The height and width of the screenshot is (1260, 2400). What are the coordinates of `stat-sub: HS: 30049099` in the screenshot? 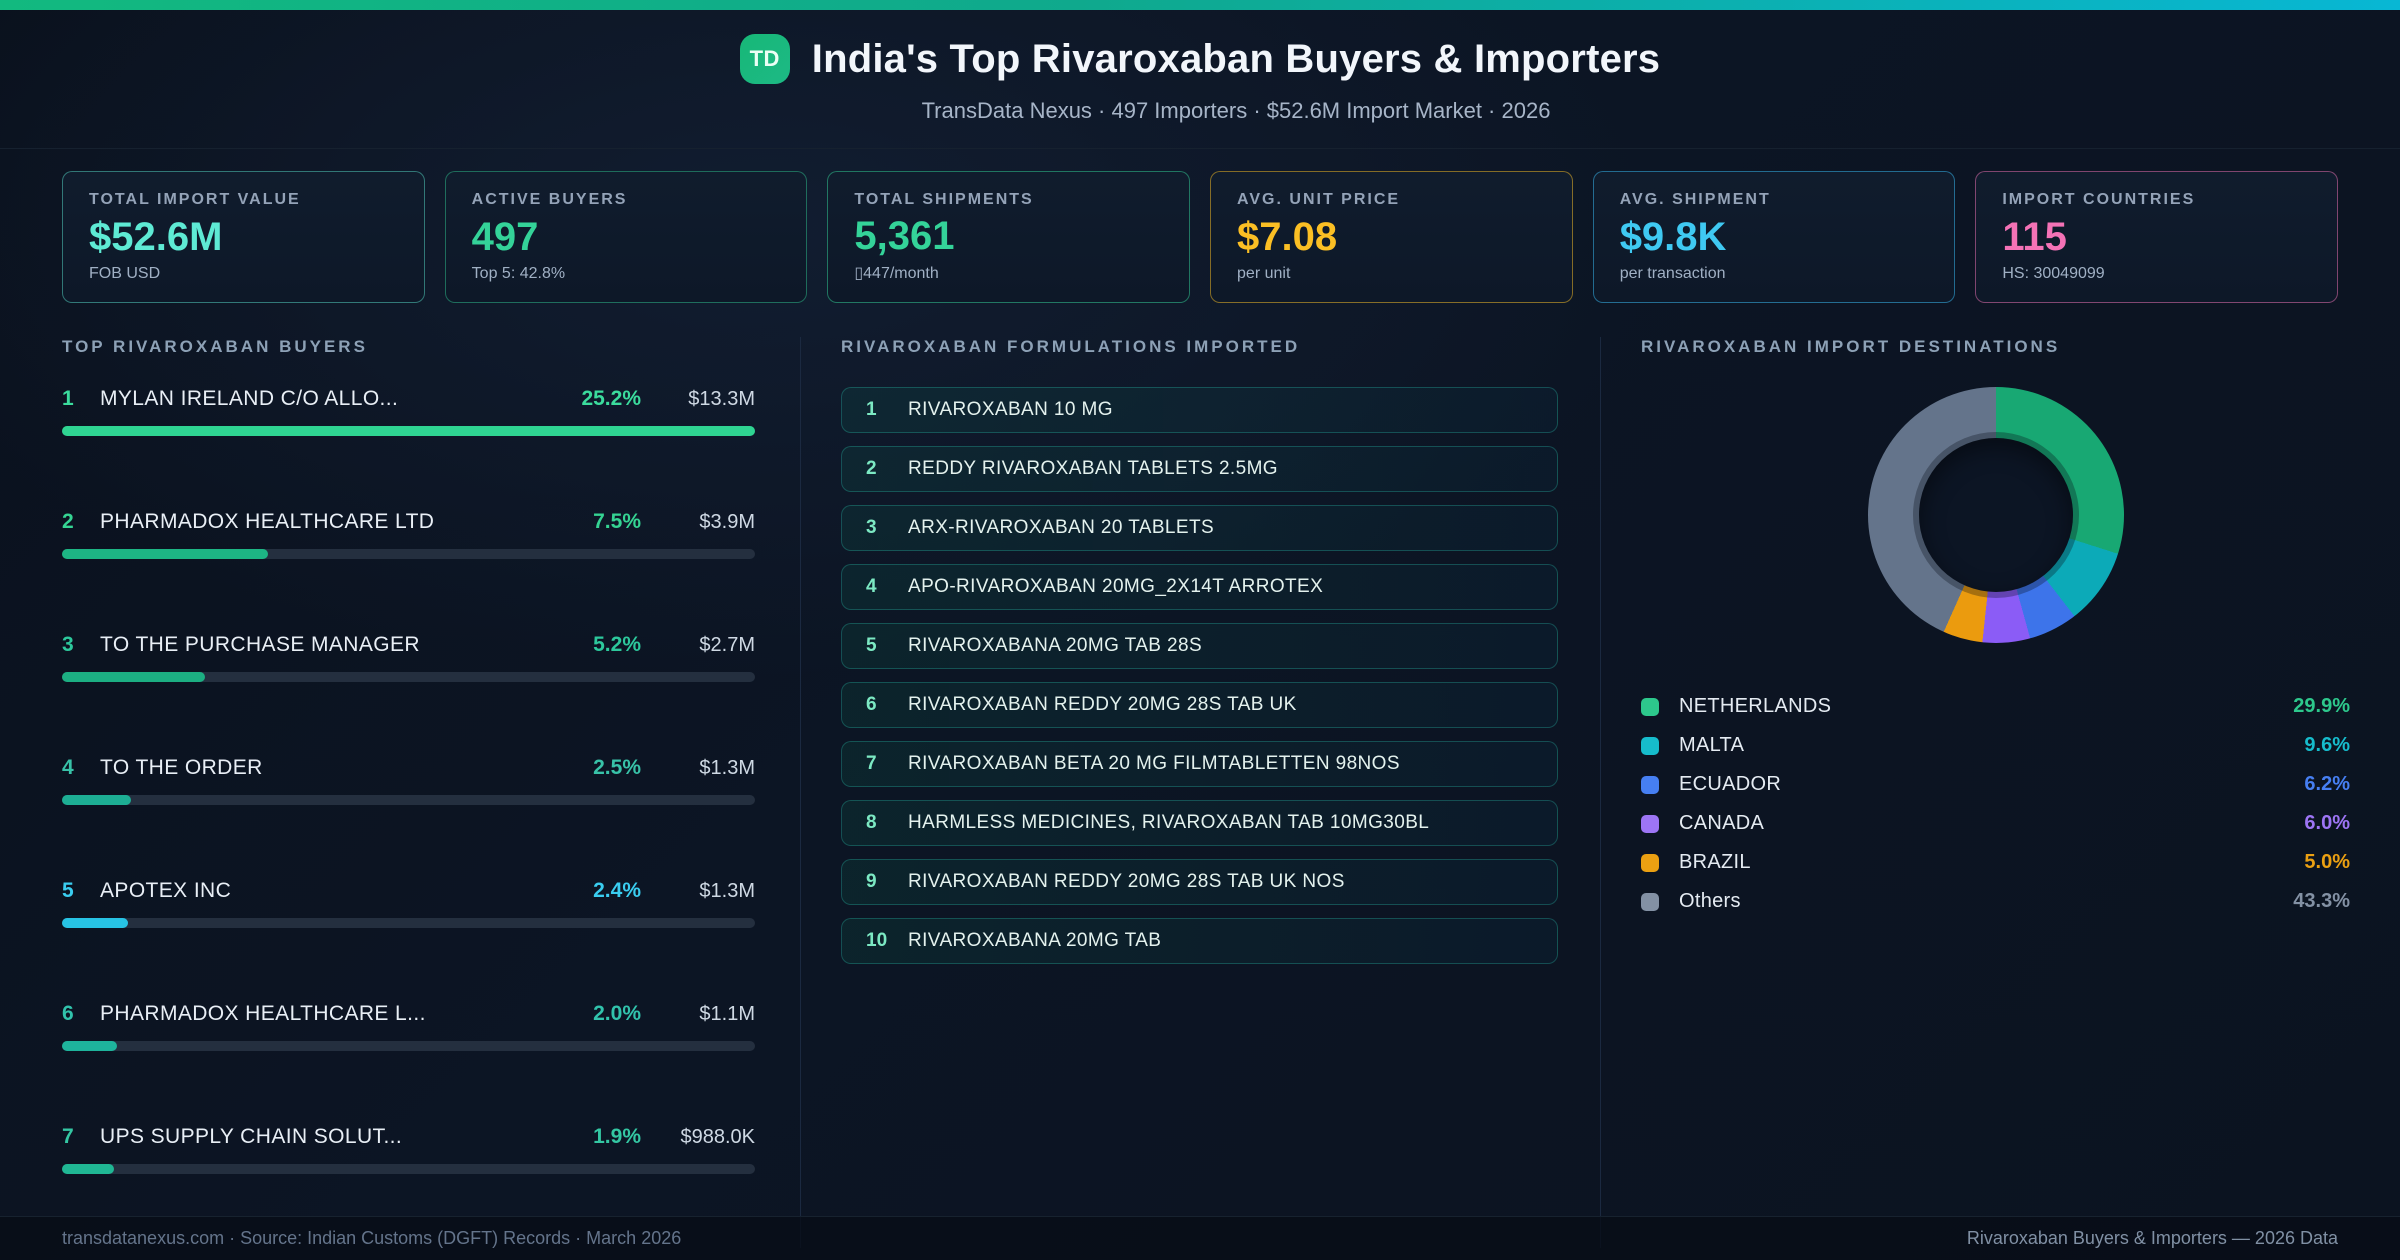 It's located at (2053, 273).